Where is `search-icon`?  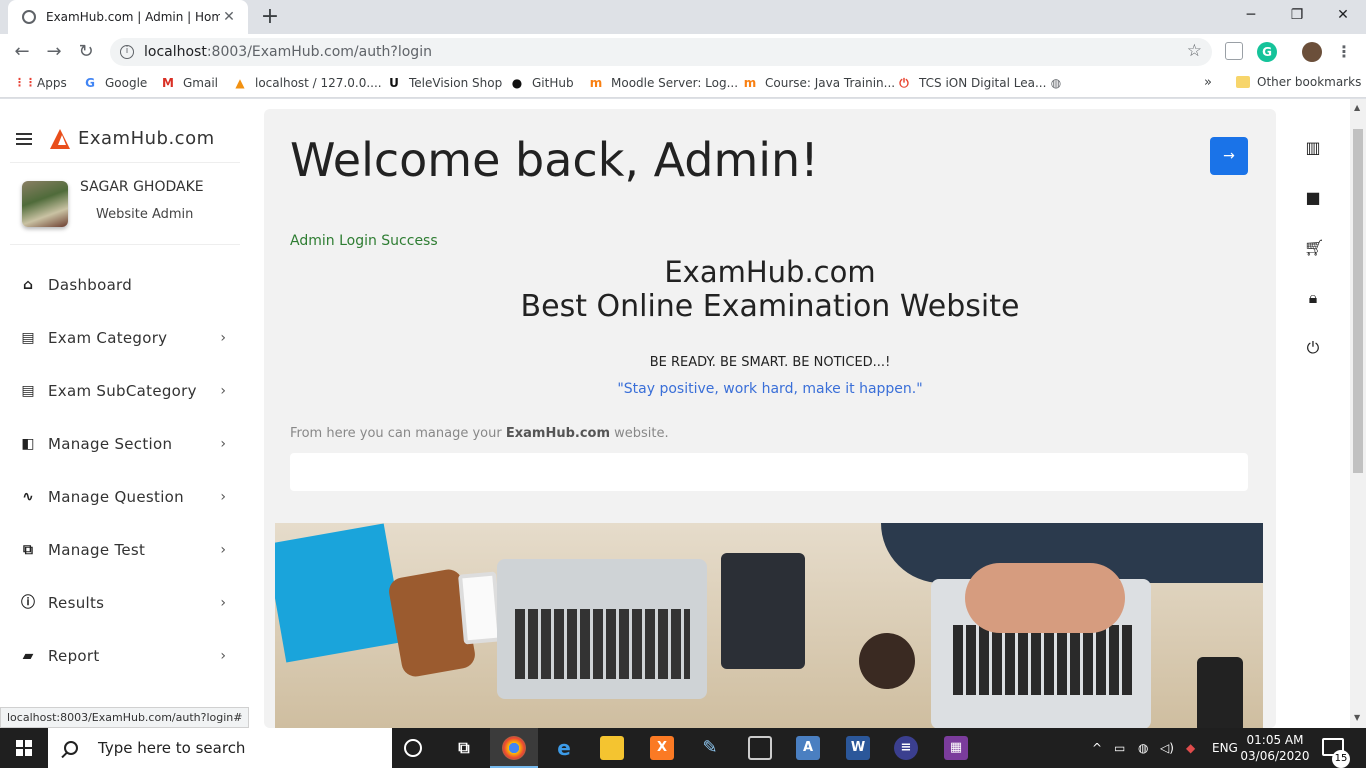
search-icon is located at coordinates (71, 748).